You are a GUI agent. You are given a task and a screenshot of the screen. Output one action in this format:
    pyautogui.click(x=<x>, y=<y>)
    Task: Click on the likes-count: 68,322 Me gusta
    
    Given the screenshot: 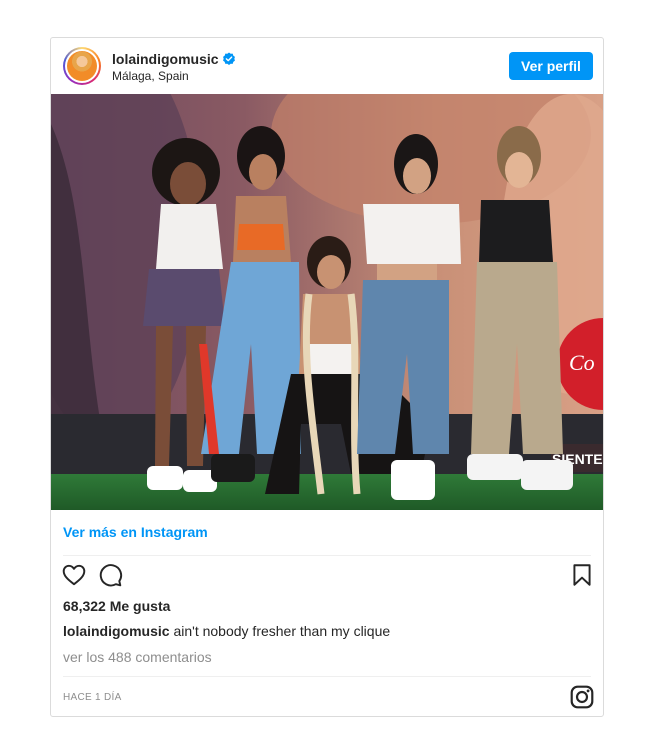 What is the action you would take?
    pyautogui.click(x=116, y=606)
    